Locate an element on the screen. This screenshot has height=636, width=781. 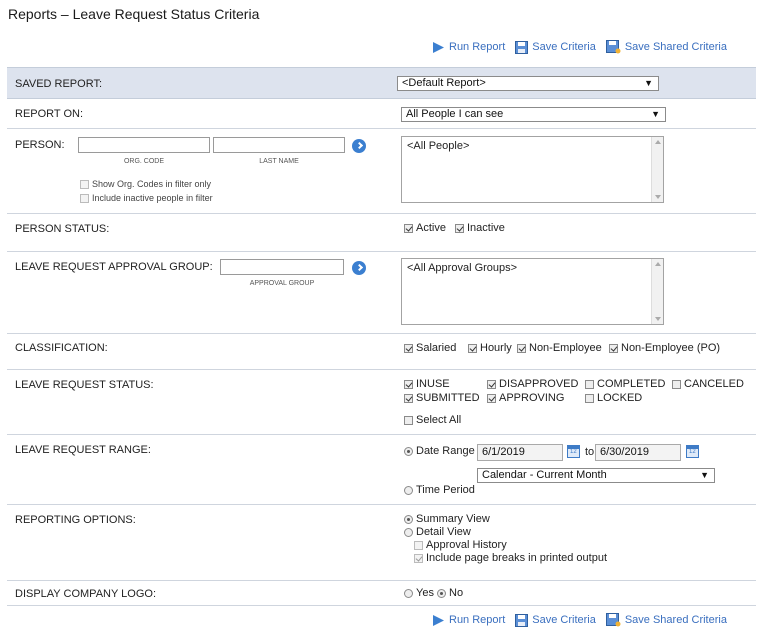
date-range-option: Date Range is located at coordinates (439, 451).